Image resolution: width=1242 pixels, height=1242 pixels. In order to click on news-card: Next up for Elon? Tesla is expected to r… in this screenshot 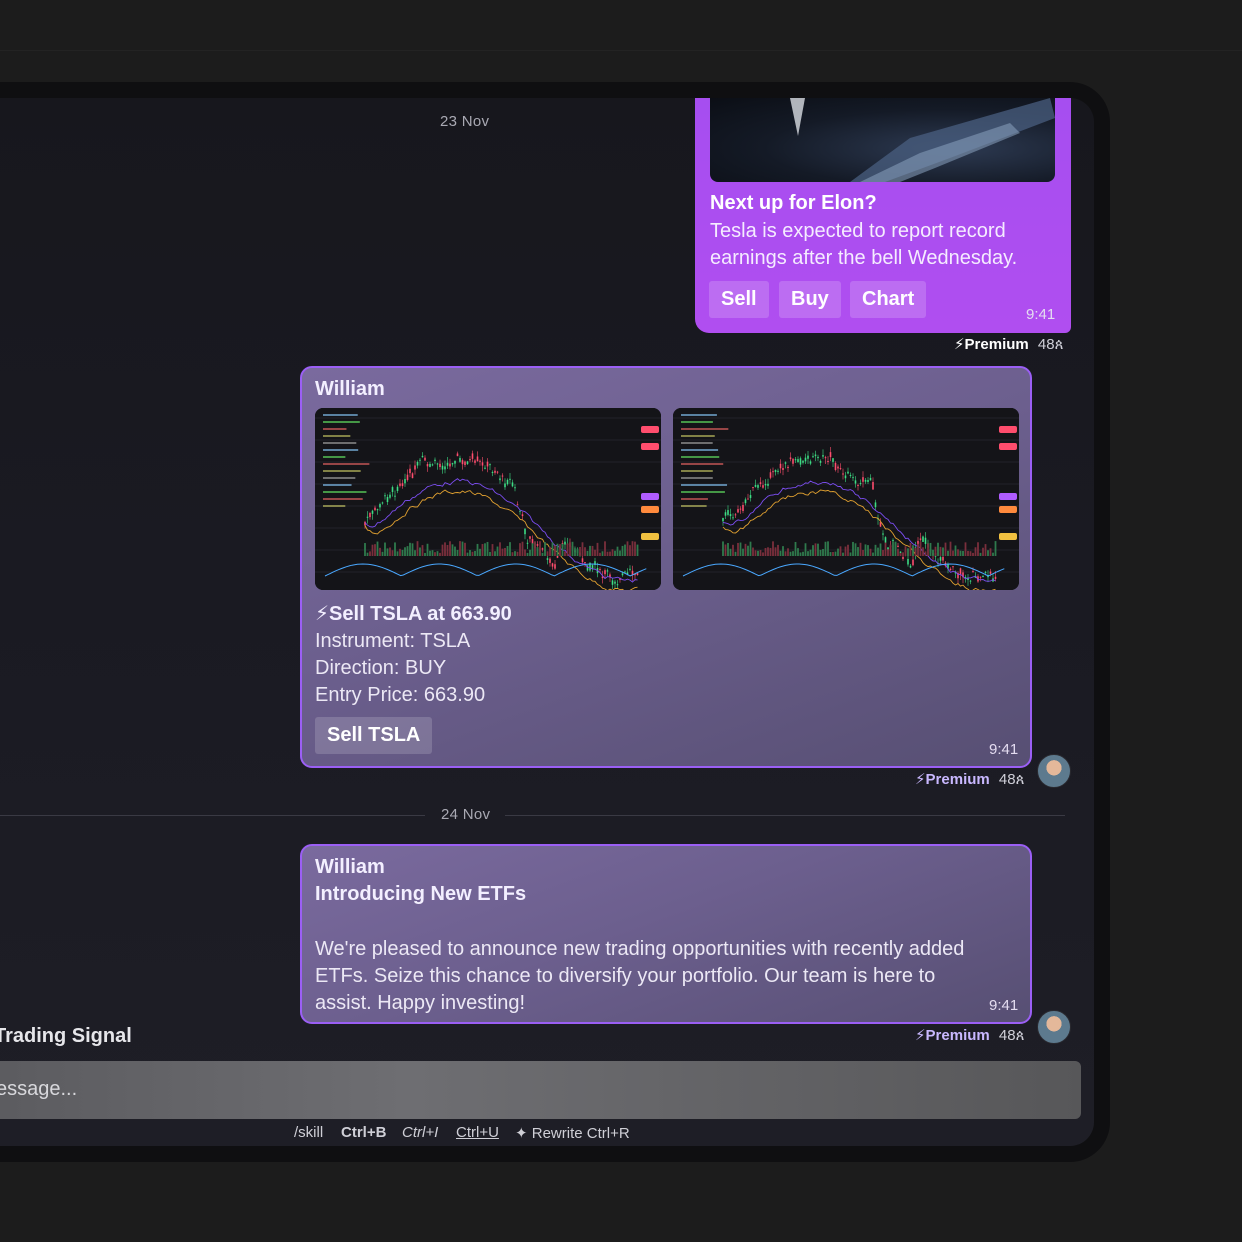, I will do `click(883, 215)`.